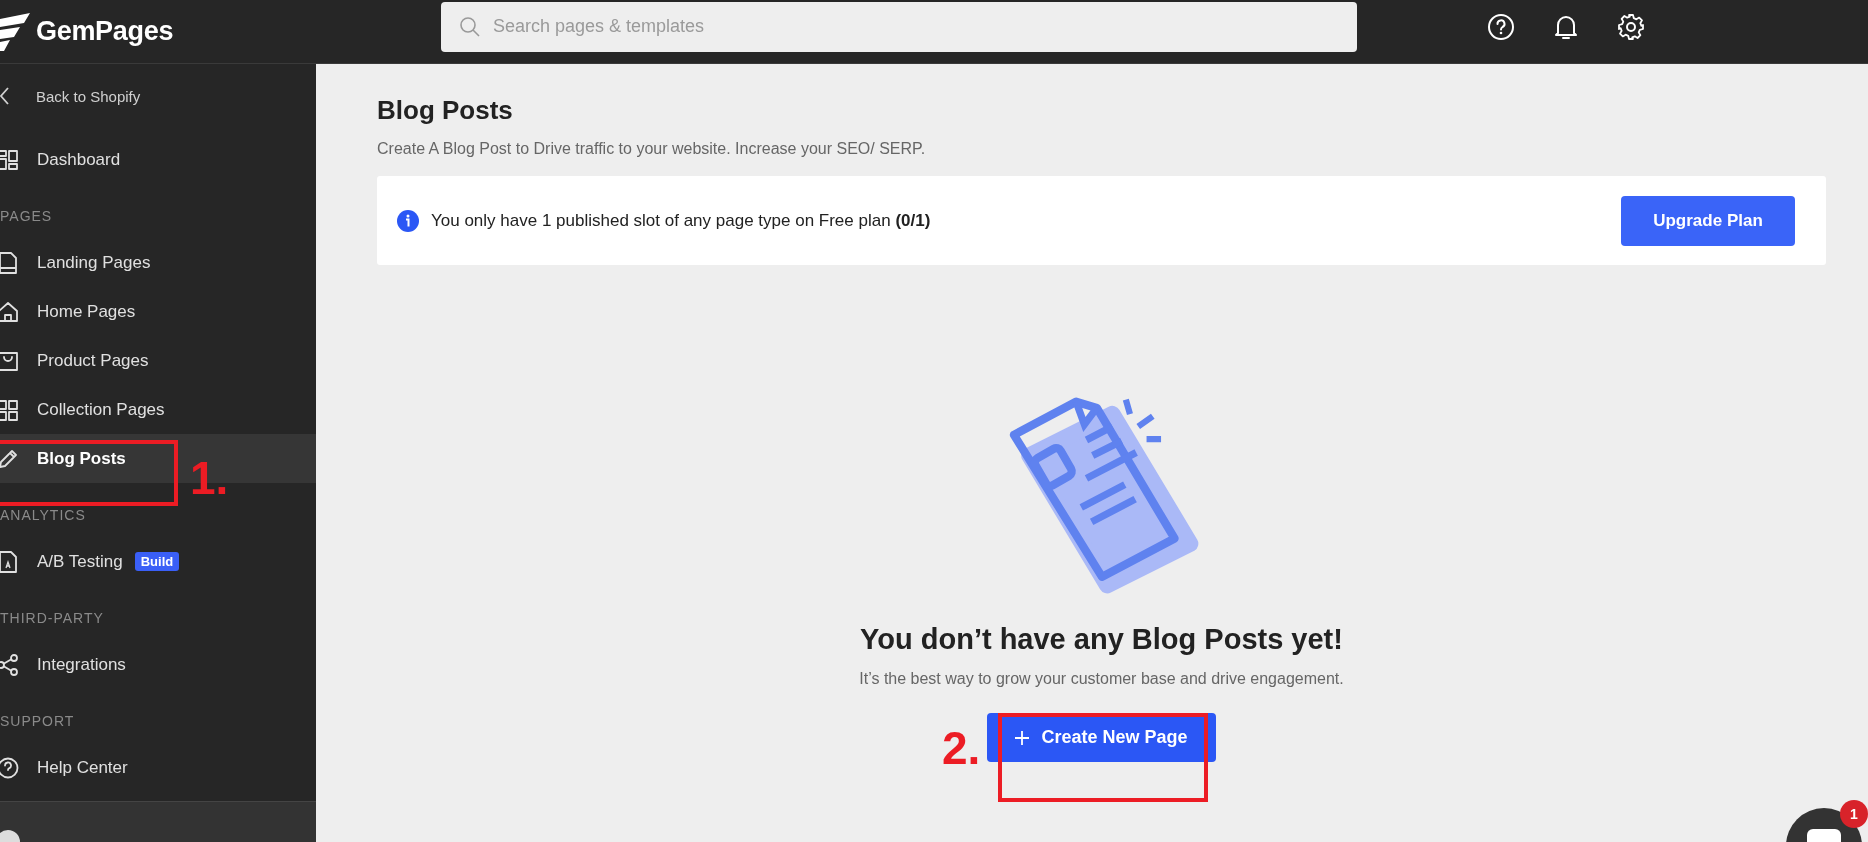  Describe the element at coordinates (408, 220) in the screenshot. I see `info-icon` at that location.